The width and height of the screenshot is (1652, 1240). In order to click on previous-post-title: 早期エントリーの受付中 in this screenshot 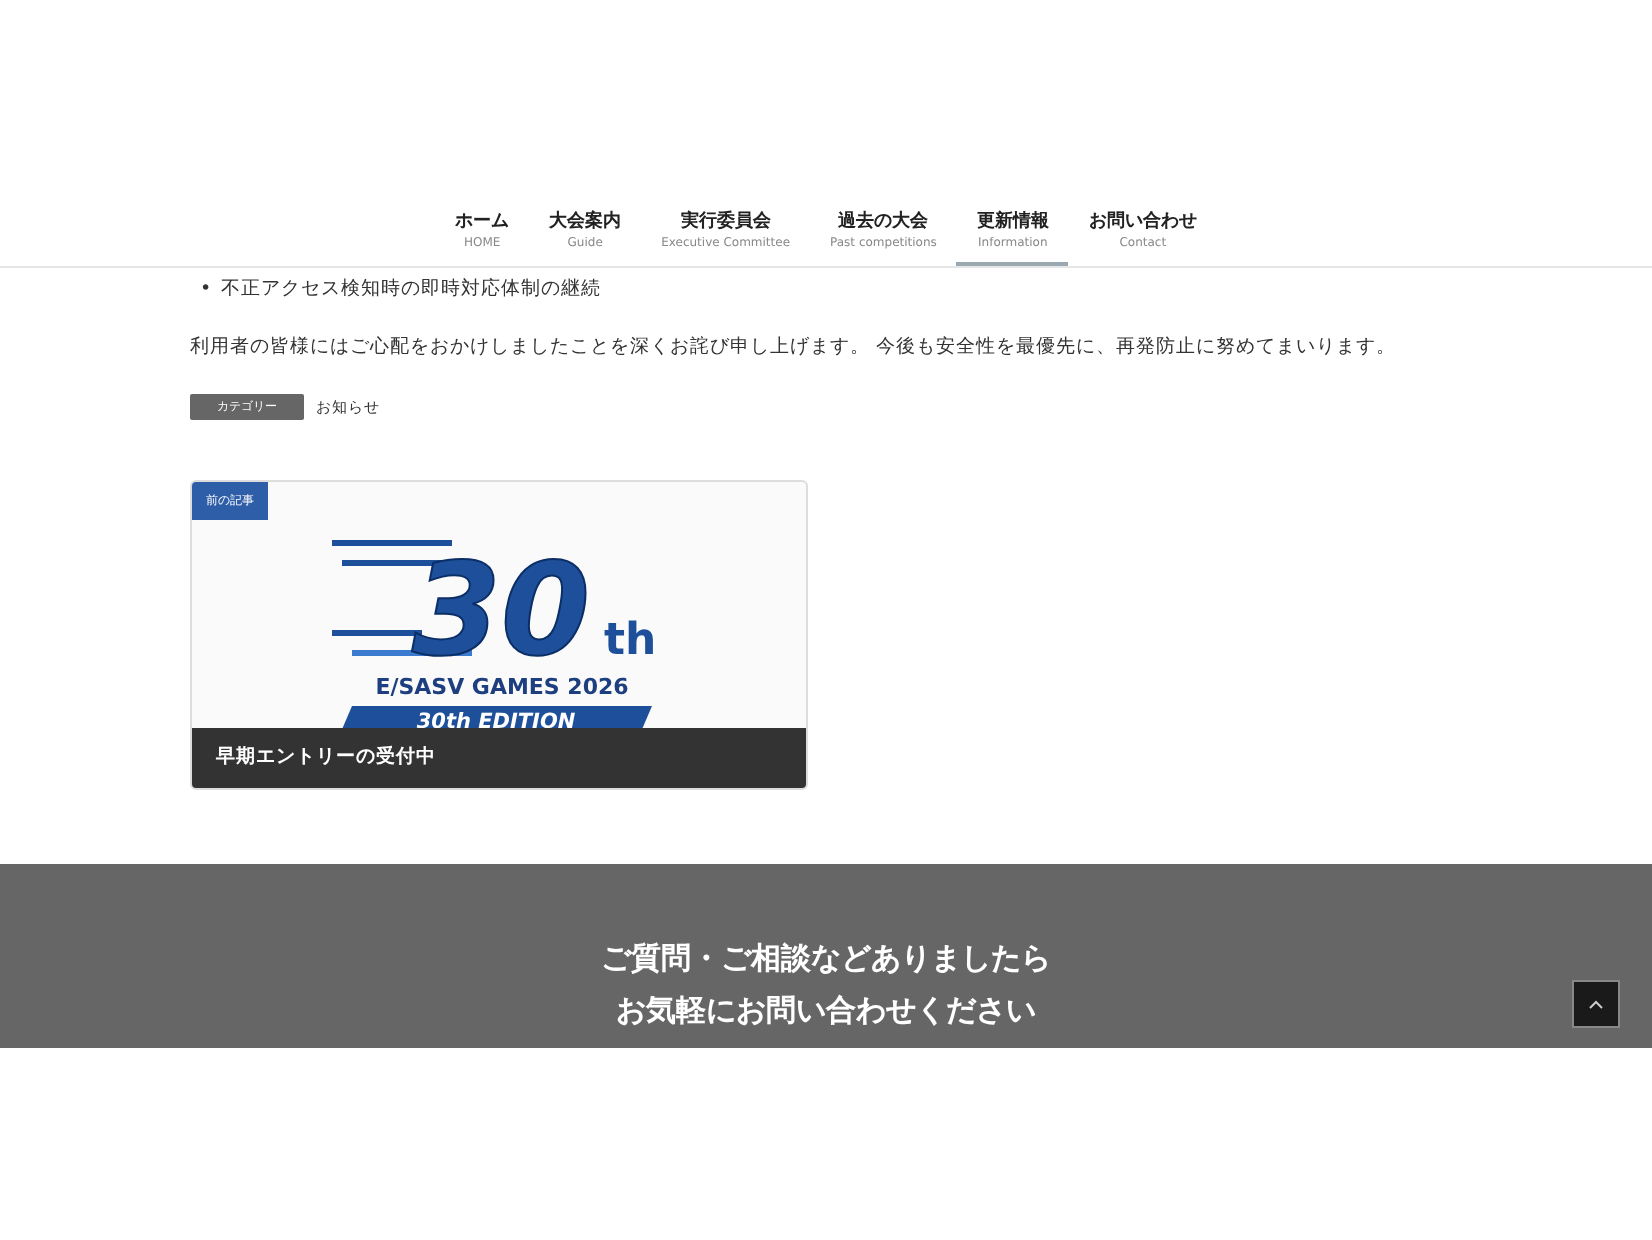, I will do `click(499, 757)`.